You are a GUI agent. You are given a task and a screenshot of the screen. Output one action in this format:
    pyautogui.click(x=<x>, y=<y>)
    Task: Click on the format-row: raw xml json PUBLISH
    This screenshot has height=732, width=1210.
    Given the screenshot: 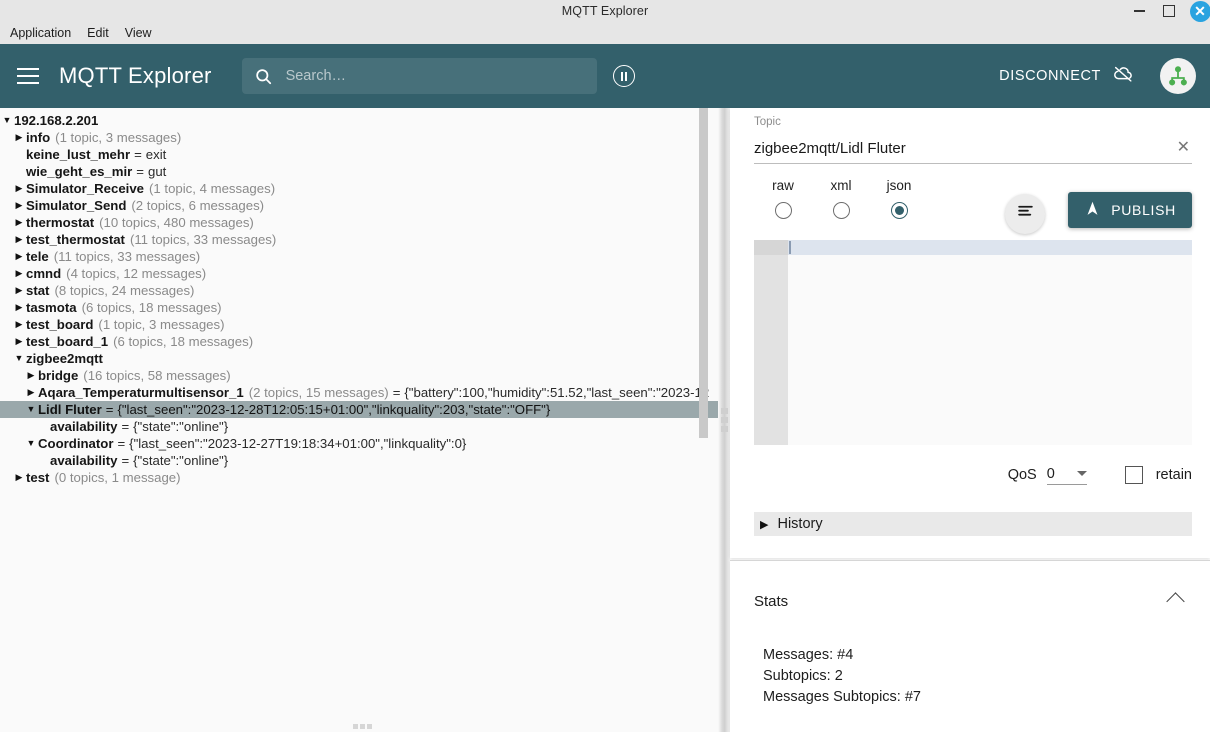 What is the action you would take?
    pyautogui.click(x=973, y=208)
    